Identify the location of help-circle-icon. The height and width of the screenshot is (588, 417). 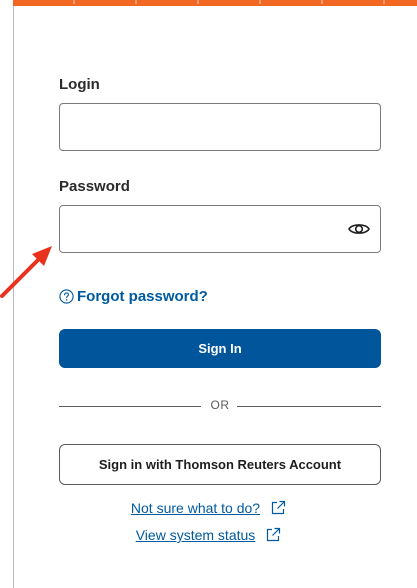
(66, 296).